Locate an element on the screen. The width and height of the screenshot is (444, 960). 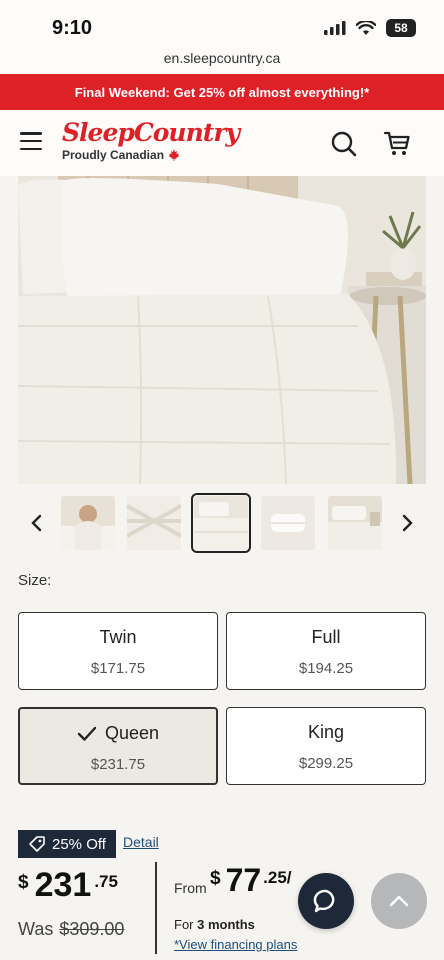
was-price: Was $309.00 is located at coordinates (71, 929).